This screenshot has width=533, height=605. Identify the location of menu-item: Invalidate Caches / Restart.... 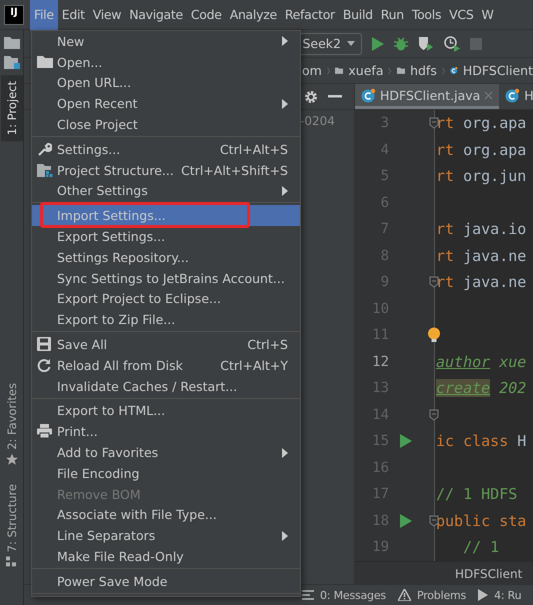
(166, 386).